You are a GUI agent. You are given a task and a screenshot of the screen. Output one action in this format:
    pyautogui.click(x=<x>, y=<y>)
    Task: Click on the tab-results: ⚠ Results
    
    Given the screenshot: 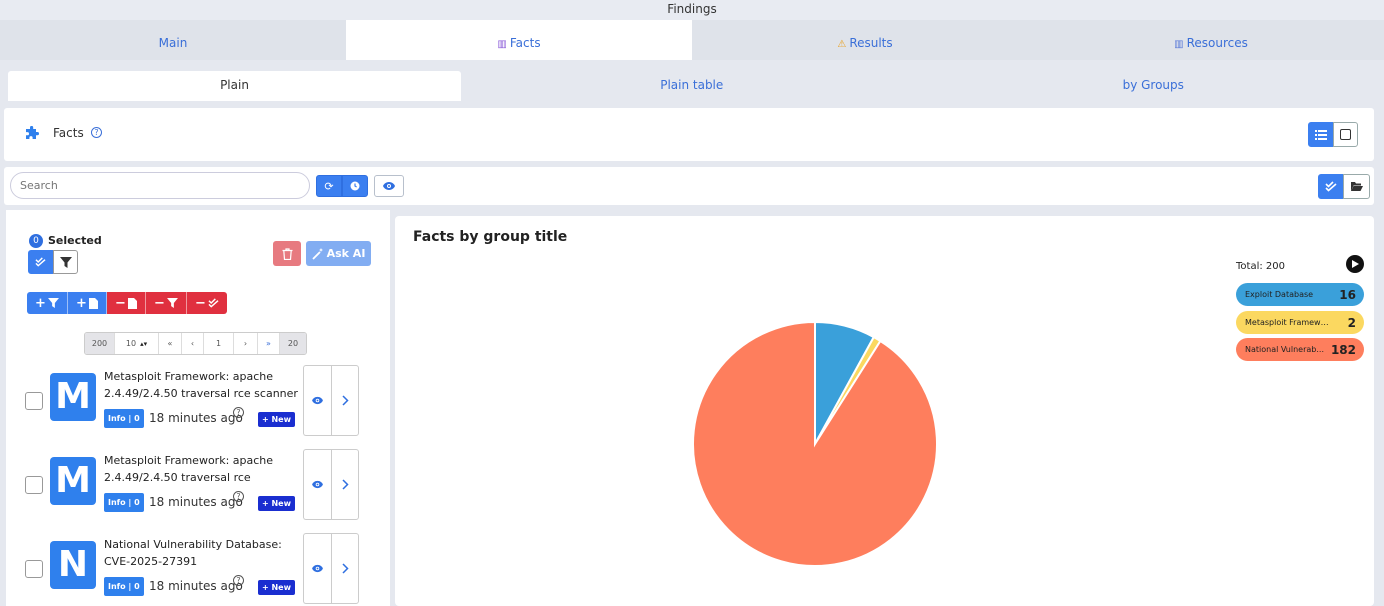 What is the action you would take?
    pyautogui.click(x=865, y=40)
    